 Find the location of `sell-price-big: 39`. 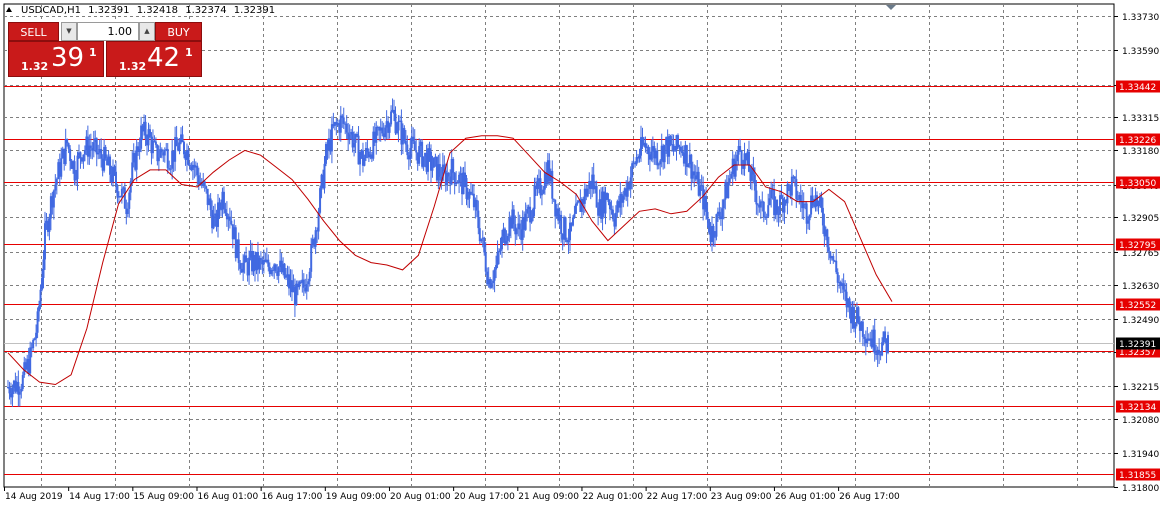

sell-price-big: 39 is located at coordinates (68, 58).